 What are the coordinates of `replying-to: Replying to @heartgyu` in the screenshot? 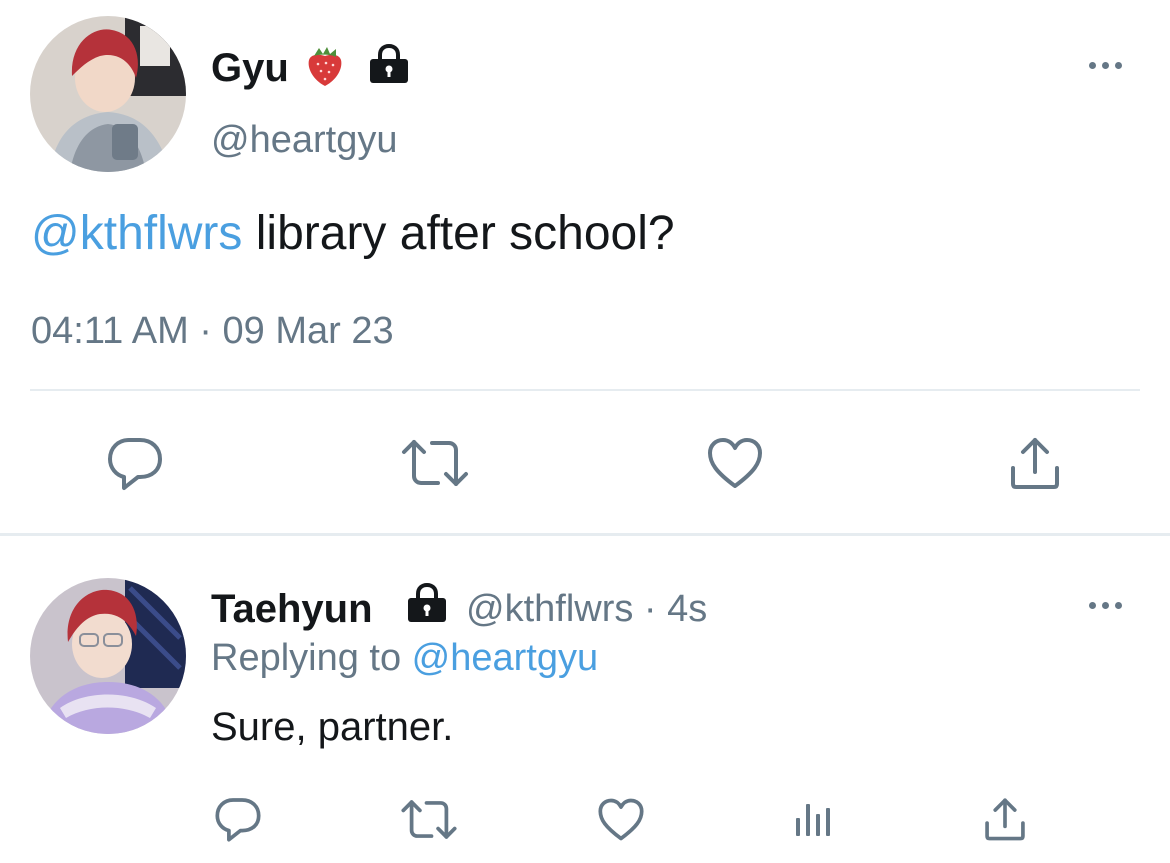 It's located at (404, 658).